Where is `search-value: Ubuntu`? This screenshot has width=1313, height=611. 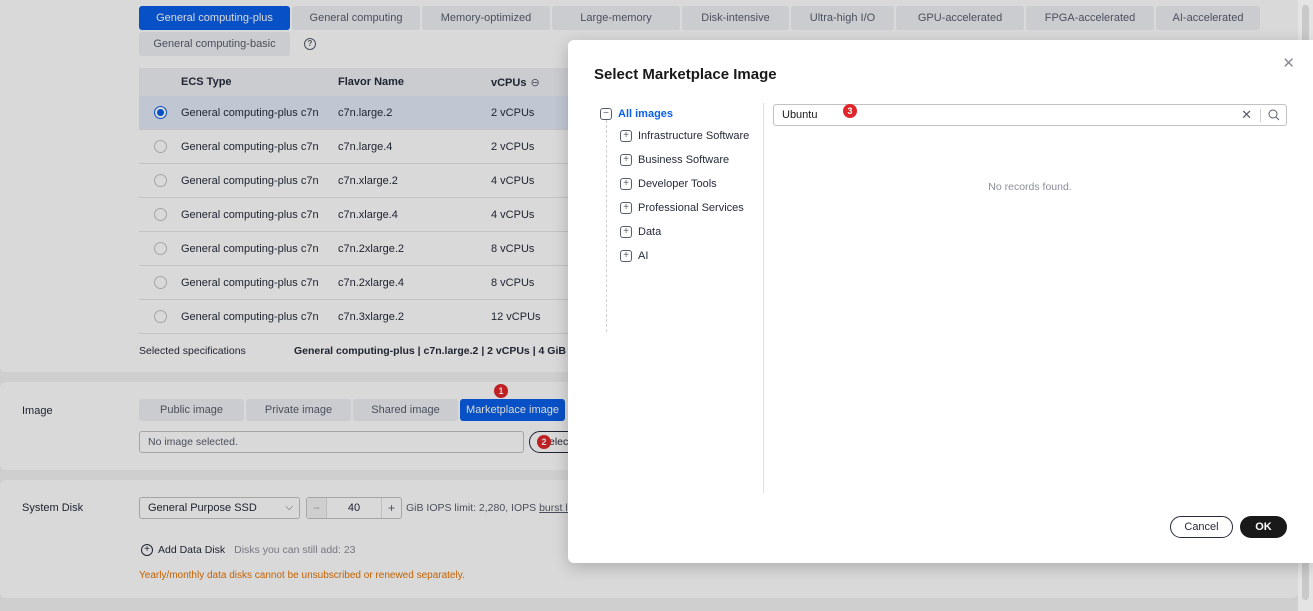 search-value: Ubuntu is located at coordinates (799, 115).